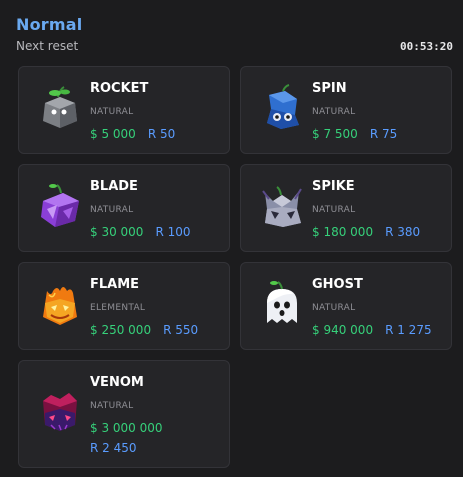 The width and height of the screenshot is (463, 477). Describe the element at coordinates (117, 382) in the screenshot. I see `fruit-name: VENOM` at that location.